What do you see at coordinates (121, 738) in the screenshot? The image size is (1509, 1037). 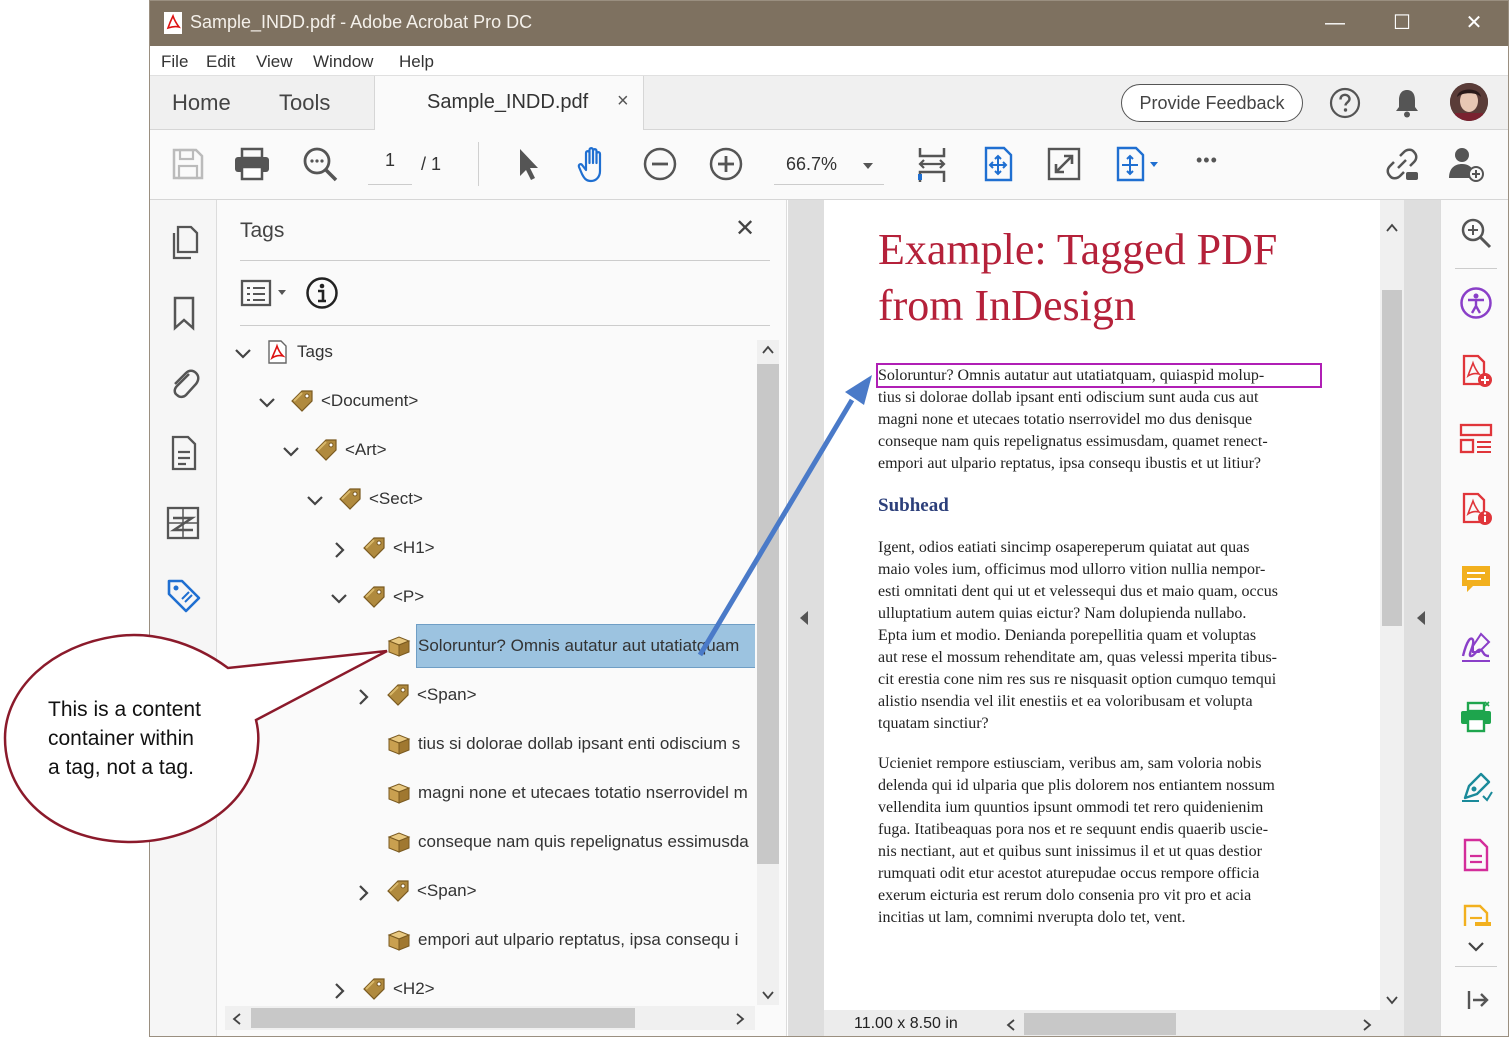 I see `callout-line-2: container within` at bounding box center [121, 738].